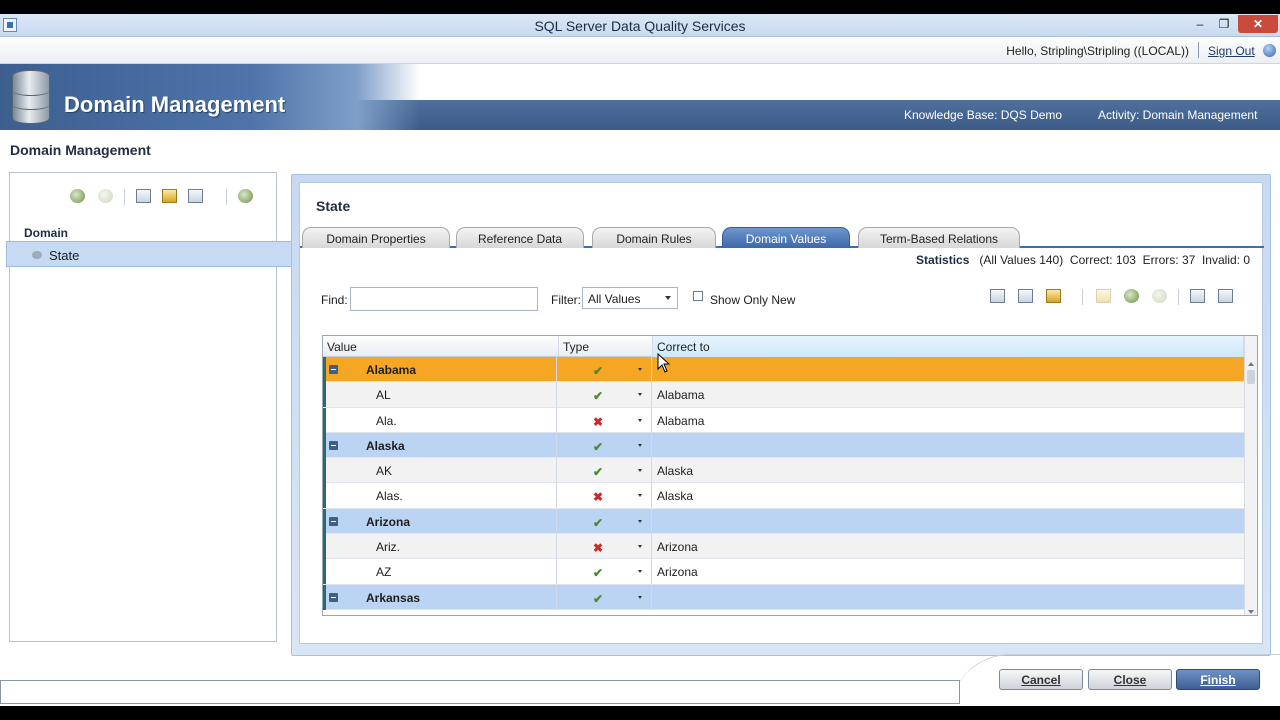 Image resolution: width=1280 pixels, height=720 pixels. Describe the element at coordinates (77, 196) in the screenshot. I see `create-domain-icon` at that location.